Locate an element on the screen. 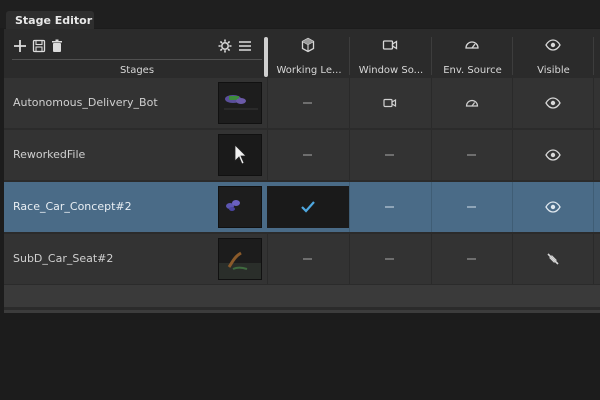  eye-slash-icon is located at coordinates (553, 259).